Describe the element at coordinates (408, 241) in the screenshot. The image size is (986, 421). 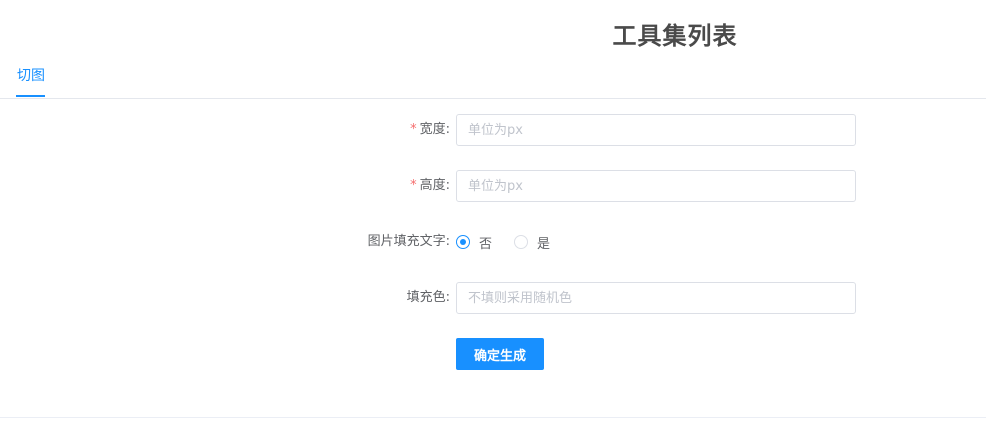
I see `fill-text-label: 图片填充文字:` at that location.